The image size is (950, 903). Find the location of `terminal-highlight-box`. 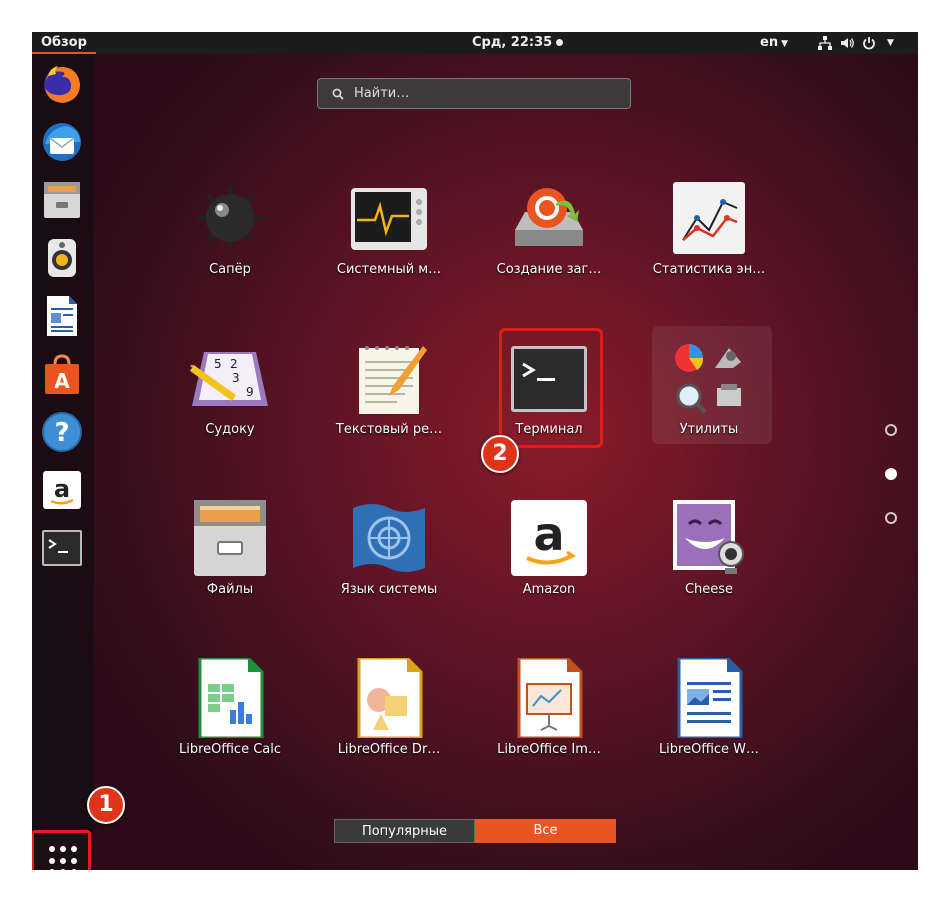

terminal-highlight-box is located at coordinates (551, 388).